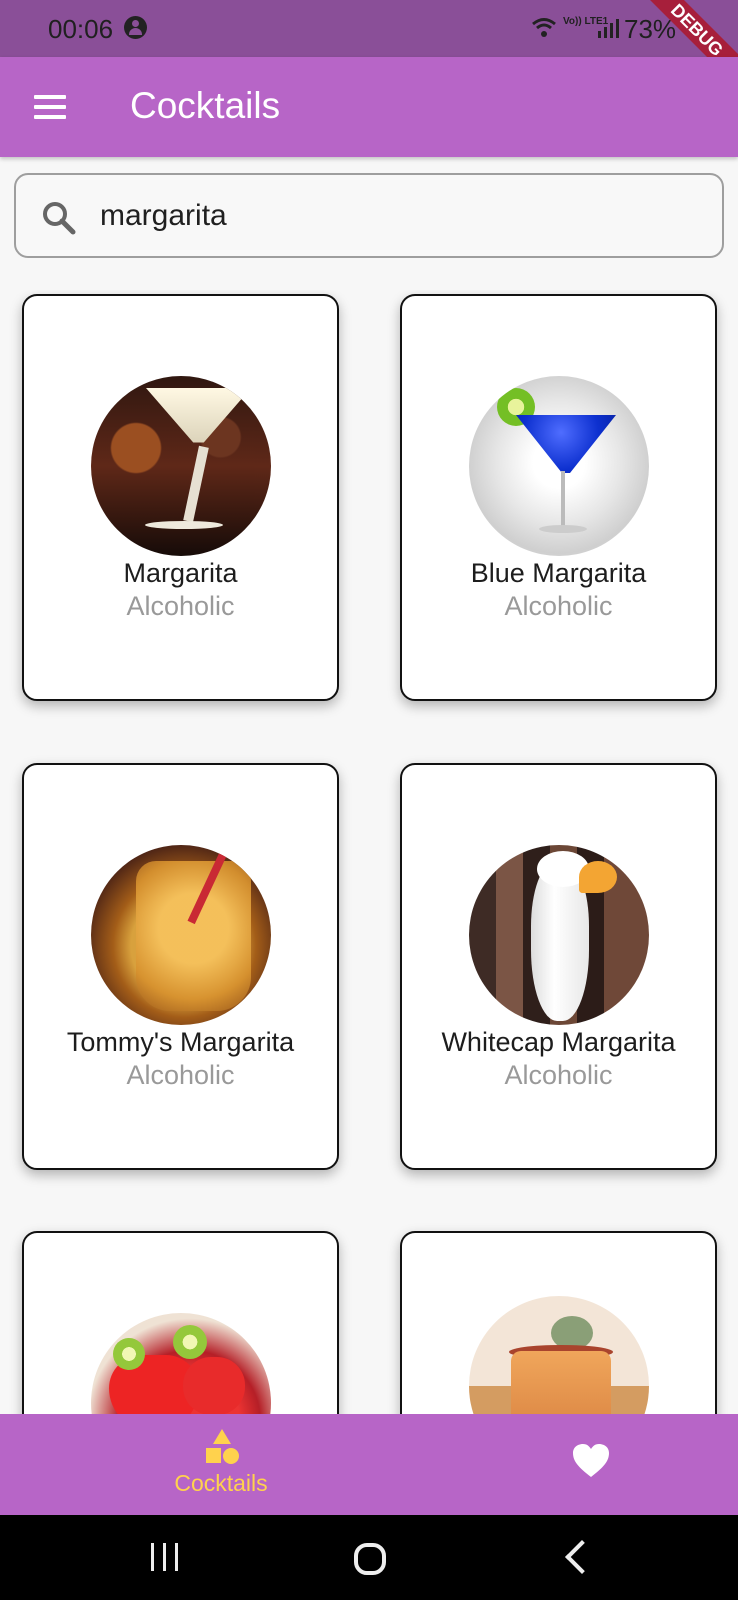  I want to click on nav-cocktails: Cocktails, so click(221, 1466).